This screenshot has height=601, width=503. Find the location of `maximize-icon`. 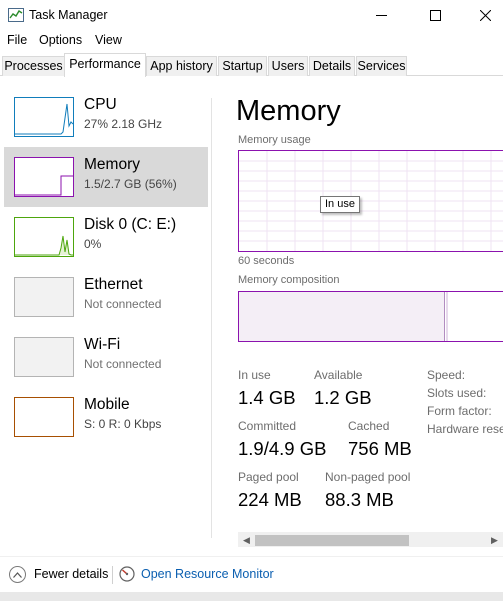

maximize-icon is located at coordinates (435, 15).